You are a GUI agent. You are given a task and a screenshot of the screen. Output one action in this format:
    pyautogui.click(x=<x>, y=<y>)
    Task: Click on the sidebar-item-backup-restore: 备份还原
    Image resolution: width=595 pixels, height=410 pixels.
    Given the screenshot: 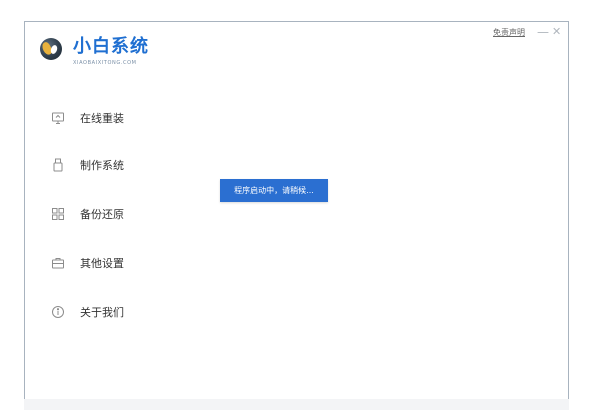 What is the action you would take?
    pyautogui.click(x=87, y=214)
    